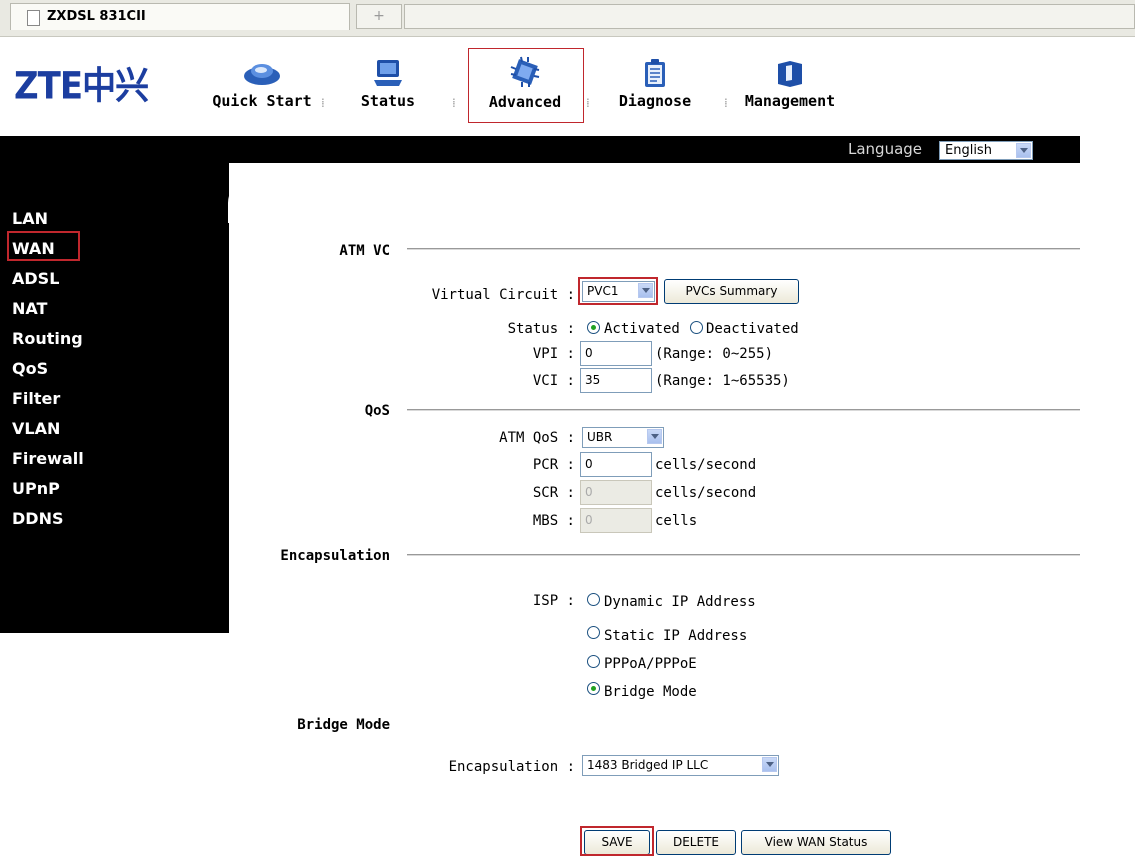 The height and width of the screenshot is (856, 1135). What do you see at coordinates (36, 428) in the screenshot?
I see `sidebar-item-vlan: VLAN` at bounding box center [36, 428].